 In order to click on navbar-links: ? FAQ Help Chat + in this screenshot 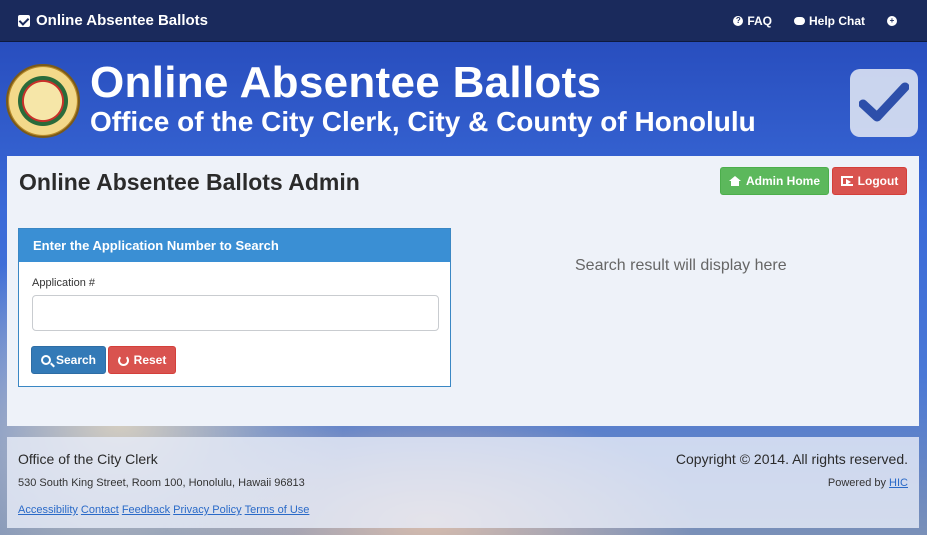, I will do `click(815, 21)`.